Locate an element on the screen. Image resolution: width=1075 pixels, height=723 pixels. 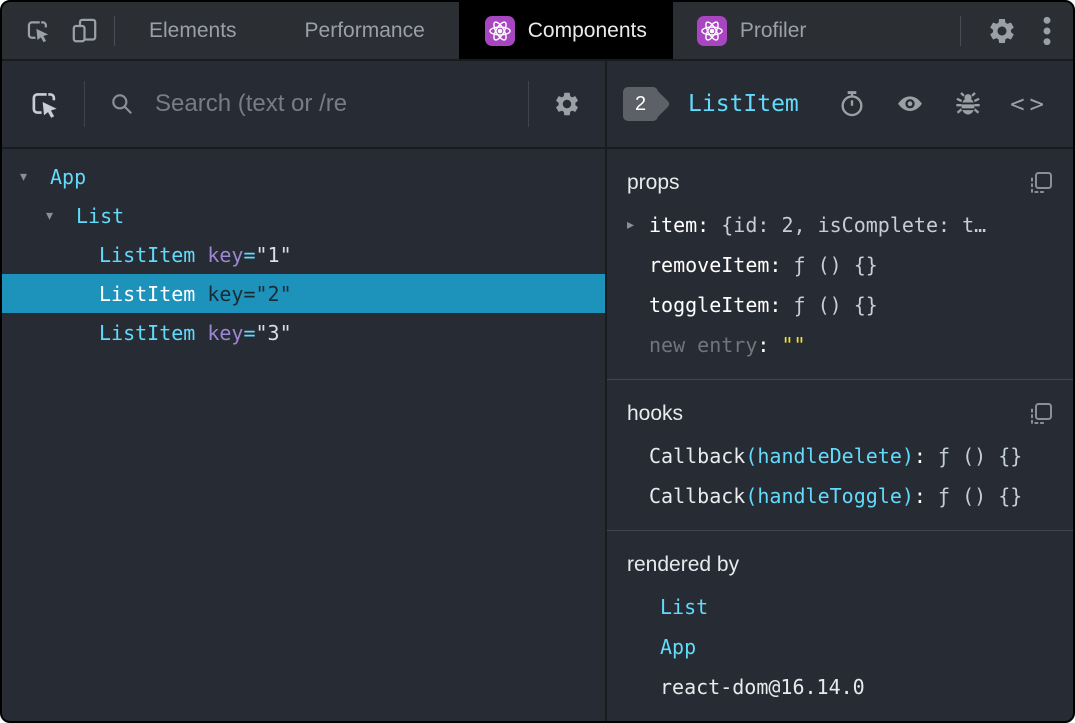
view-settings-gear-icon is located at coordinates (567, 104).